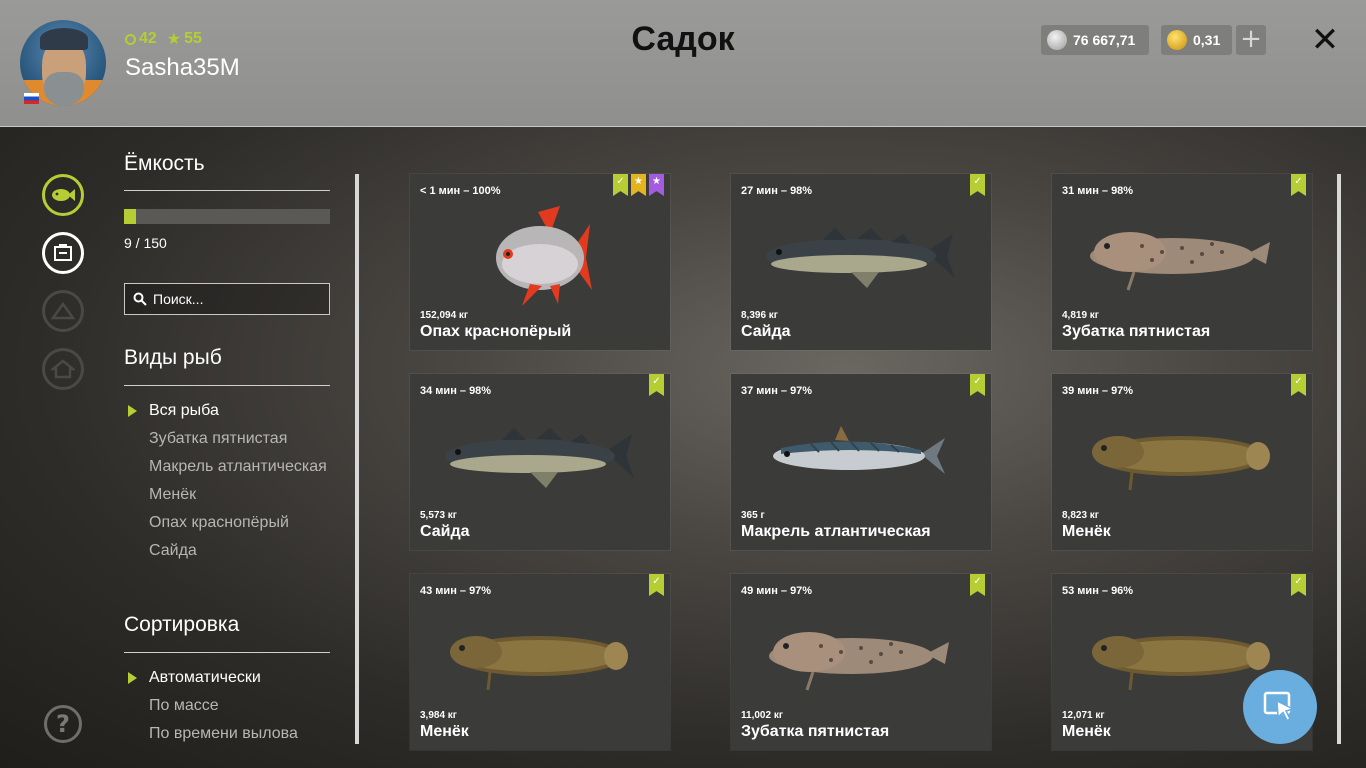 The width and height of the screenshot is (1366, 768). Describe the element at coordinates (1182, 462) in the screenshot. I see `fish-card: ✓ 39 мин – 97% 8,823 кг Менёк` at that location.